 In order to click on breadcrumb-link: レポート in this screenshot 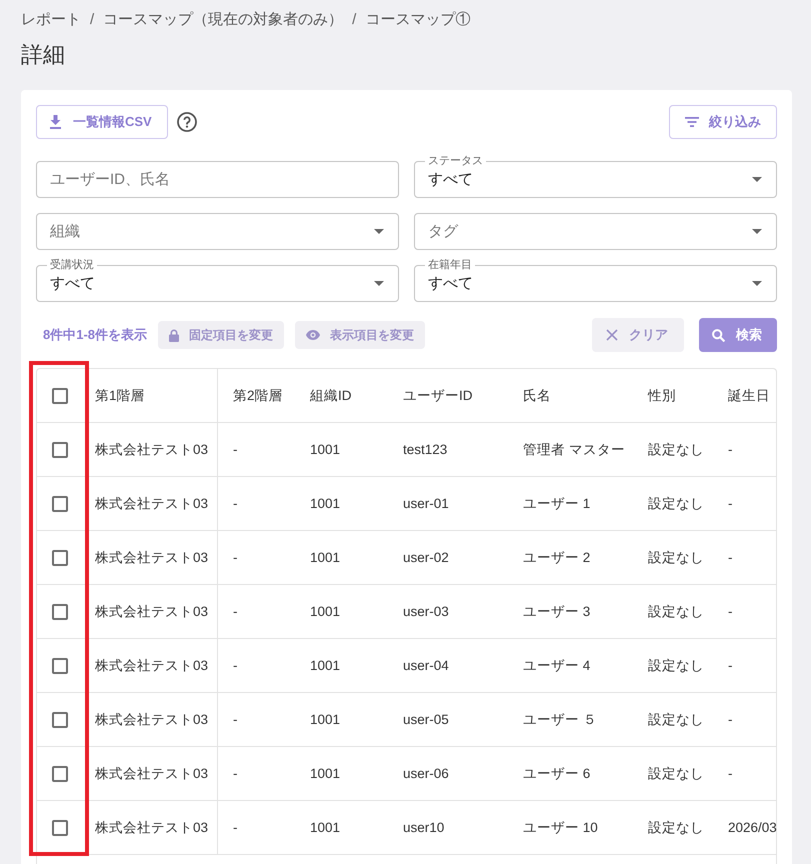, I will do `click(51, 20)`.